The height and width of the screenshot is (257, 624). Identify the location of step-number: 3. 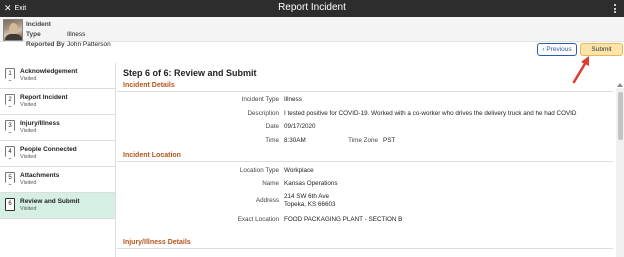
(10, 126).